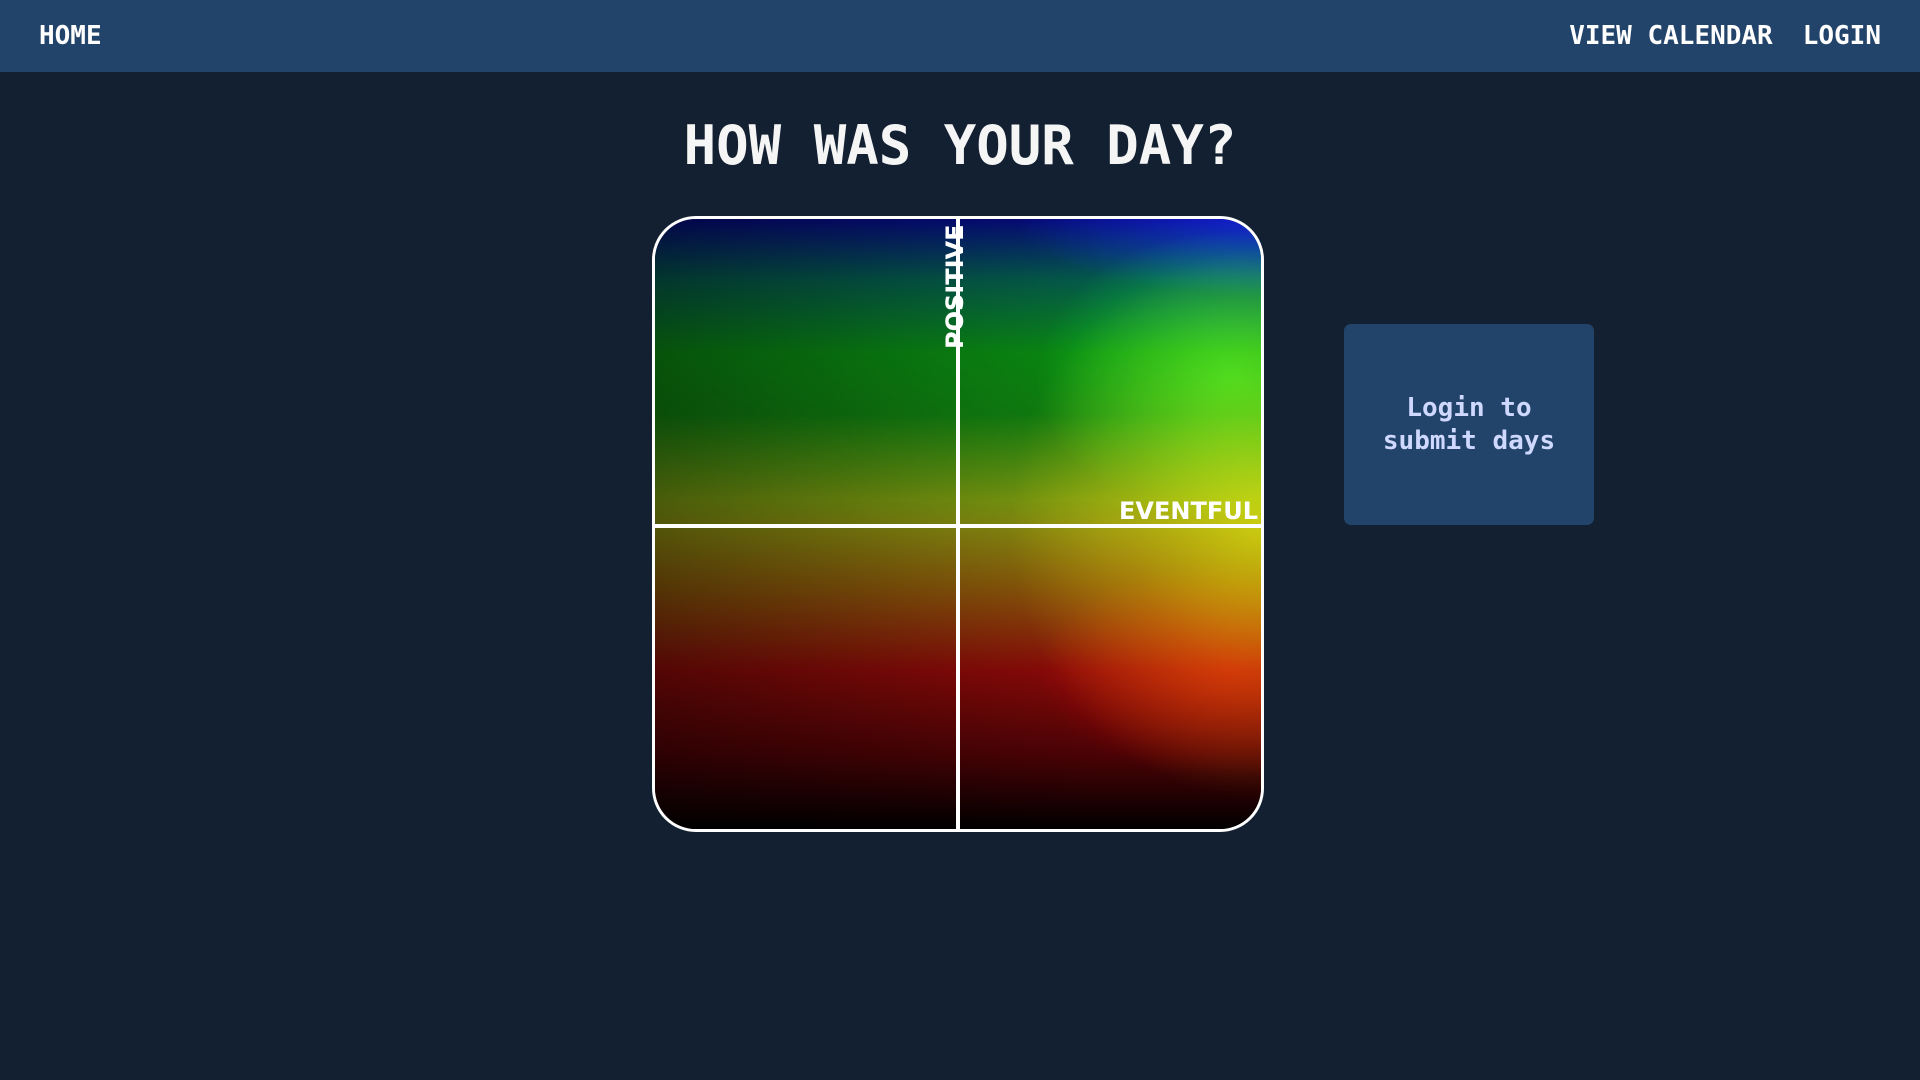 The image size is (1920, 1080). What do you see at coordinates (960, 145) in the screenshot?
I see `page-title: HOW WAS YOUR DAY?` at bounding box center [960, 145].